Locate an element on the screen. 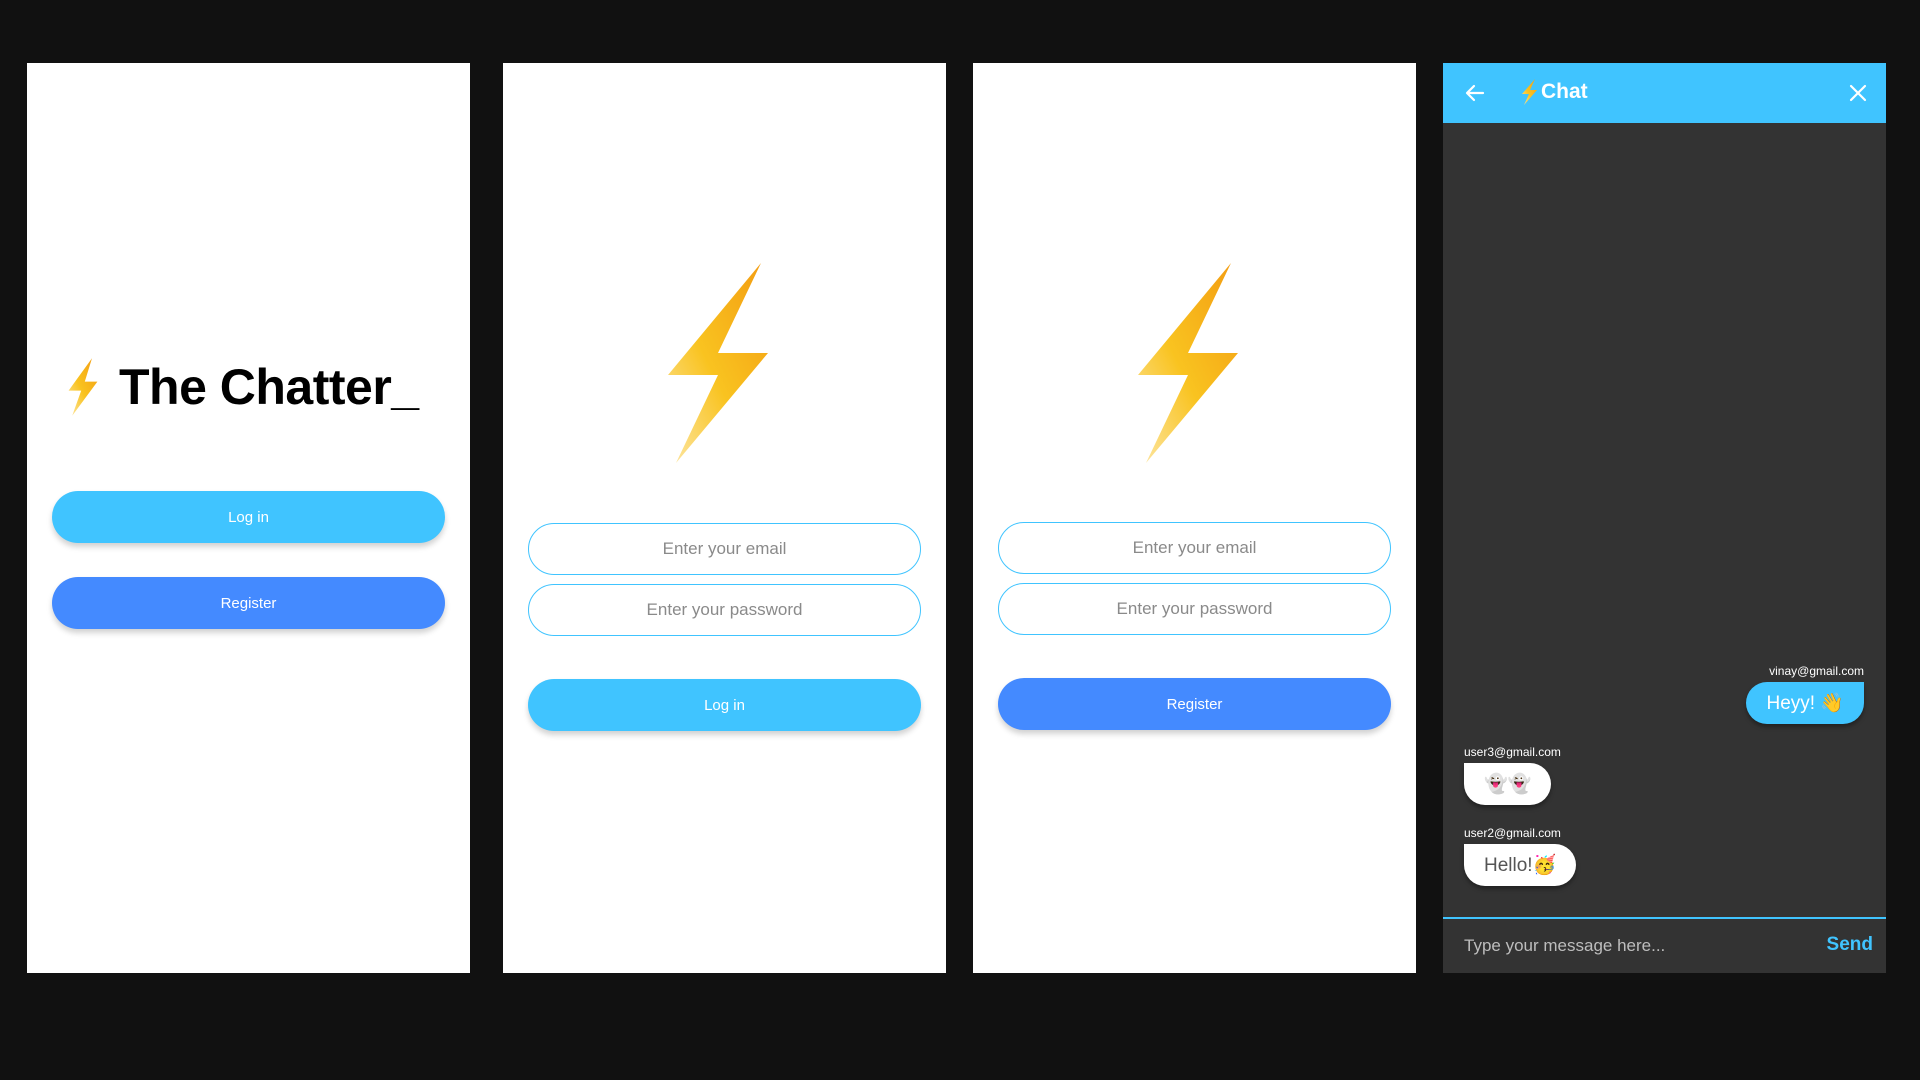  chat-title-wrap: Chat is located at coordinates (1554, 92).